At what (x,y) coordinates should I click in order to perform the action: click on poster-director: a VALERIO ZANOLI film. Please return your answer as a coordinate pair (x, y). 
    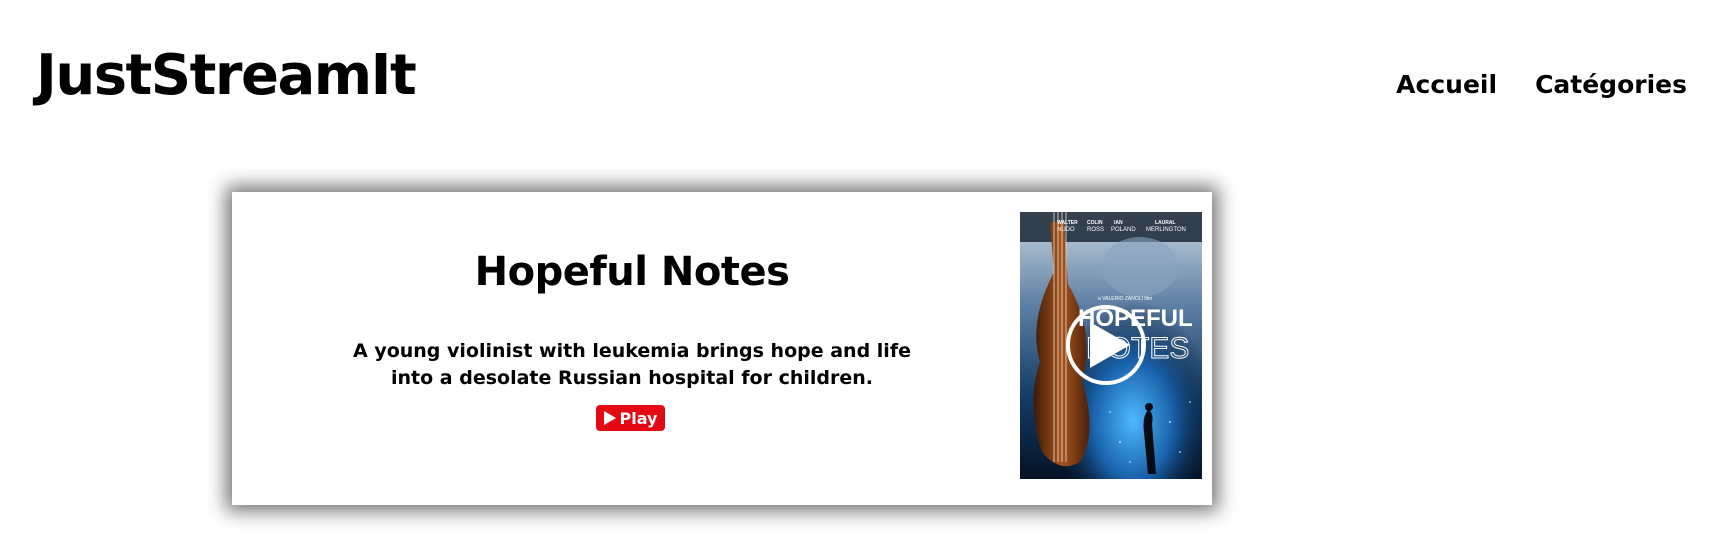
    Looking at the image, I should click on (1125, 299).